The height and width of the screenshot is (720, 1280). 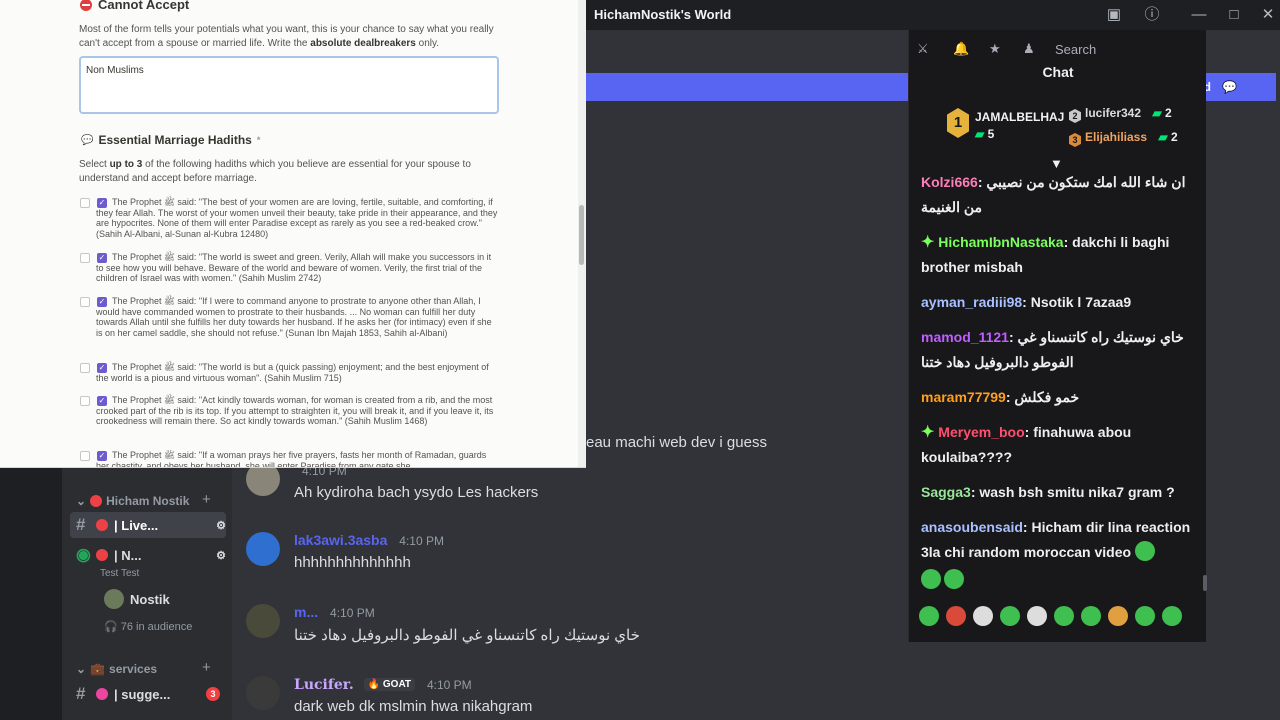 I want to click on message-body: Ah kydiroha bach ysydo Les hackers, so click(x=416, y=492).